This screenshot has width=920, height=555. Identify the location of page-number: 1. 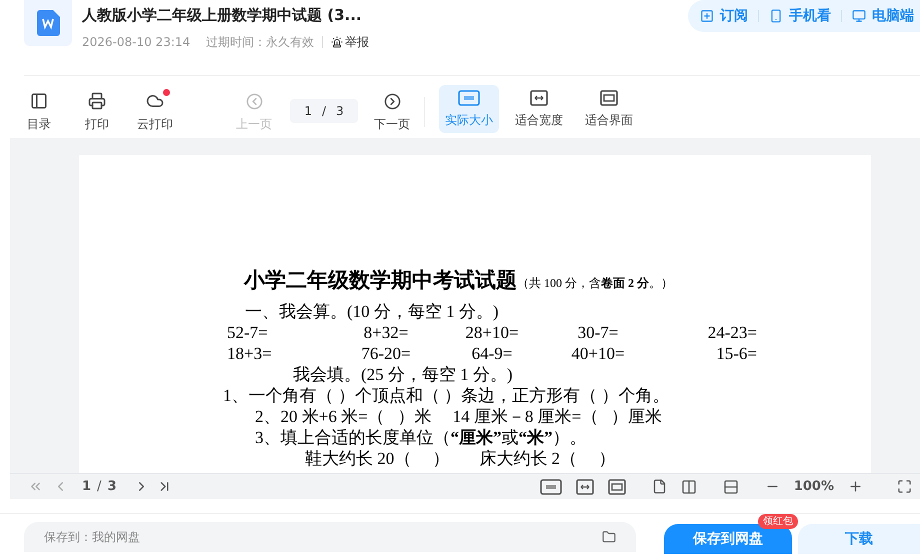
(87, 487).